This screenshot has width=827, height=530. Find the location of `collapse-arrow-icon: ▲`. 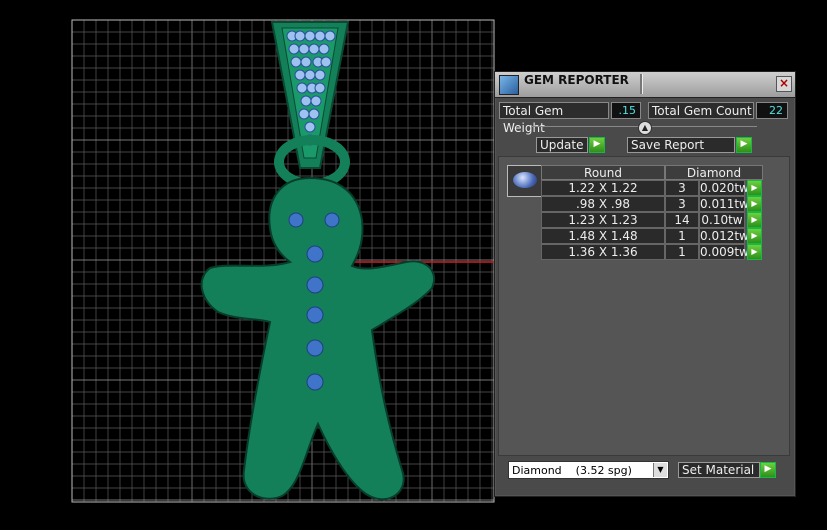

collapse-arrow-icon: ▲ is located at coordinates (645, 128).